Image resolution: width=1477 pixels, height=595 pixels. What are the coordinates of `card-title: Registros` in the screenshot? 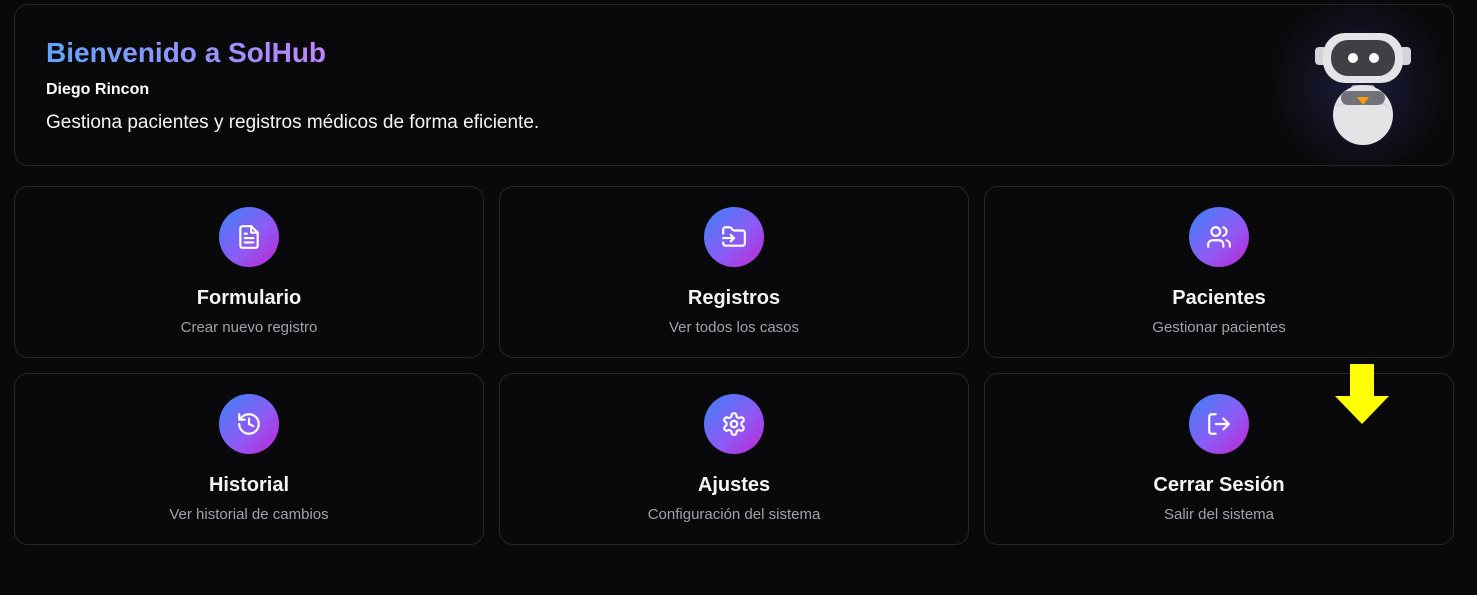 It's located at (734, 298).